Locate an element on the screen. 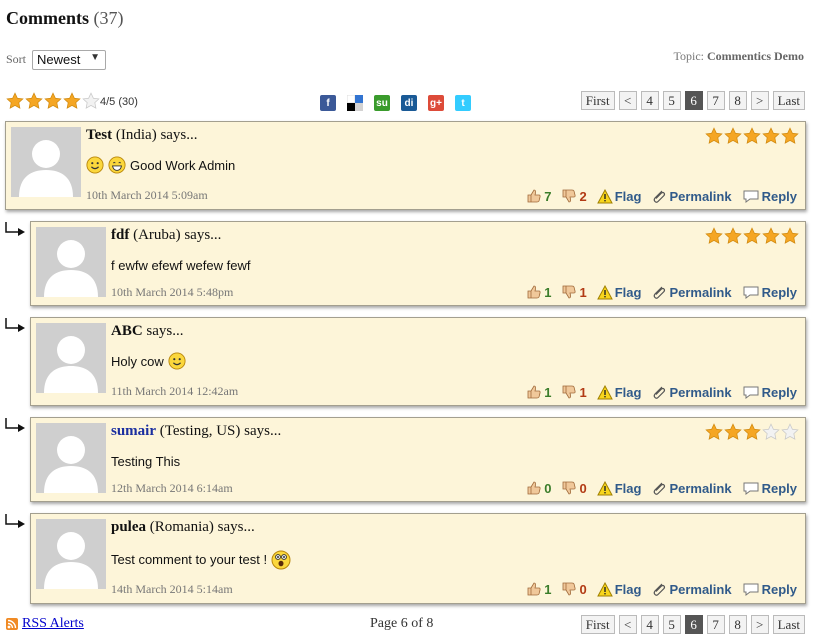  twitter-icon: t is located at coordinates (463, 103).